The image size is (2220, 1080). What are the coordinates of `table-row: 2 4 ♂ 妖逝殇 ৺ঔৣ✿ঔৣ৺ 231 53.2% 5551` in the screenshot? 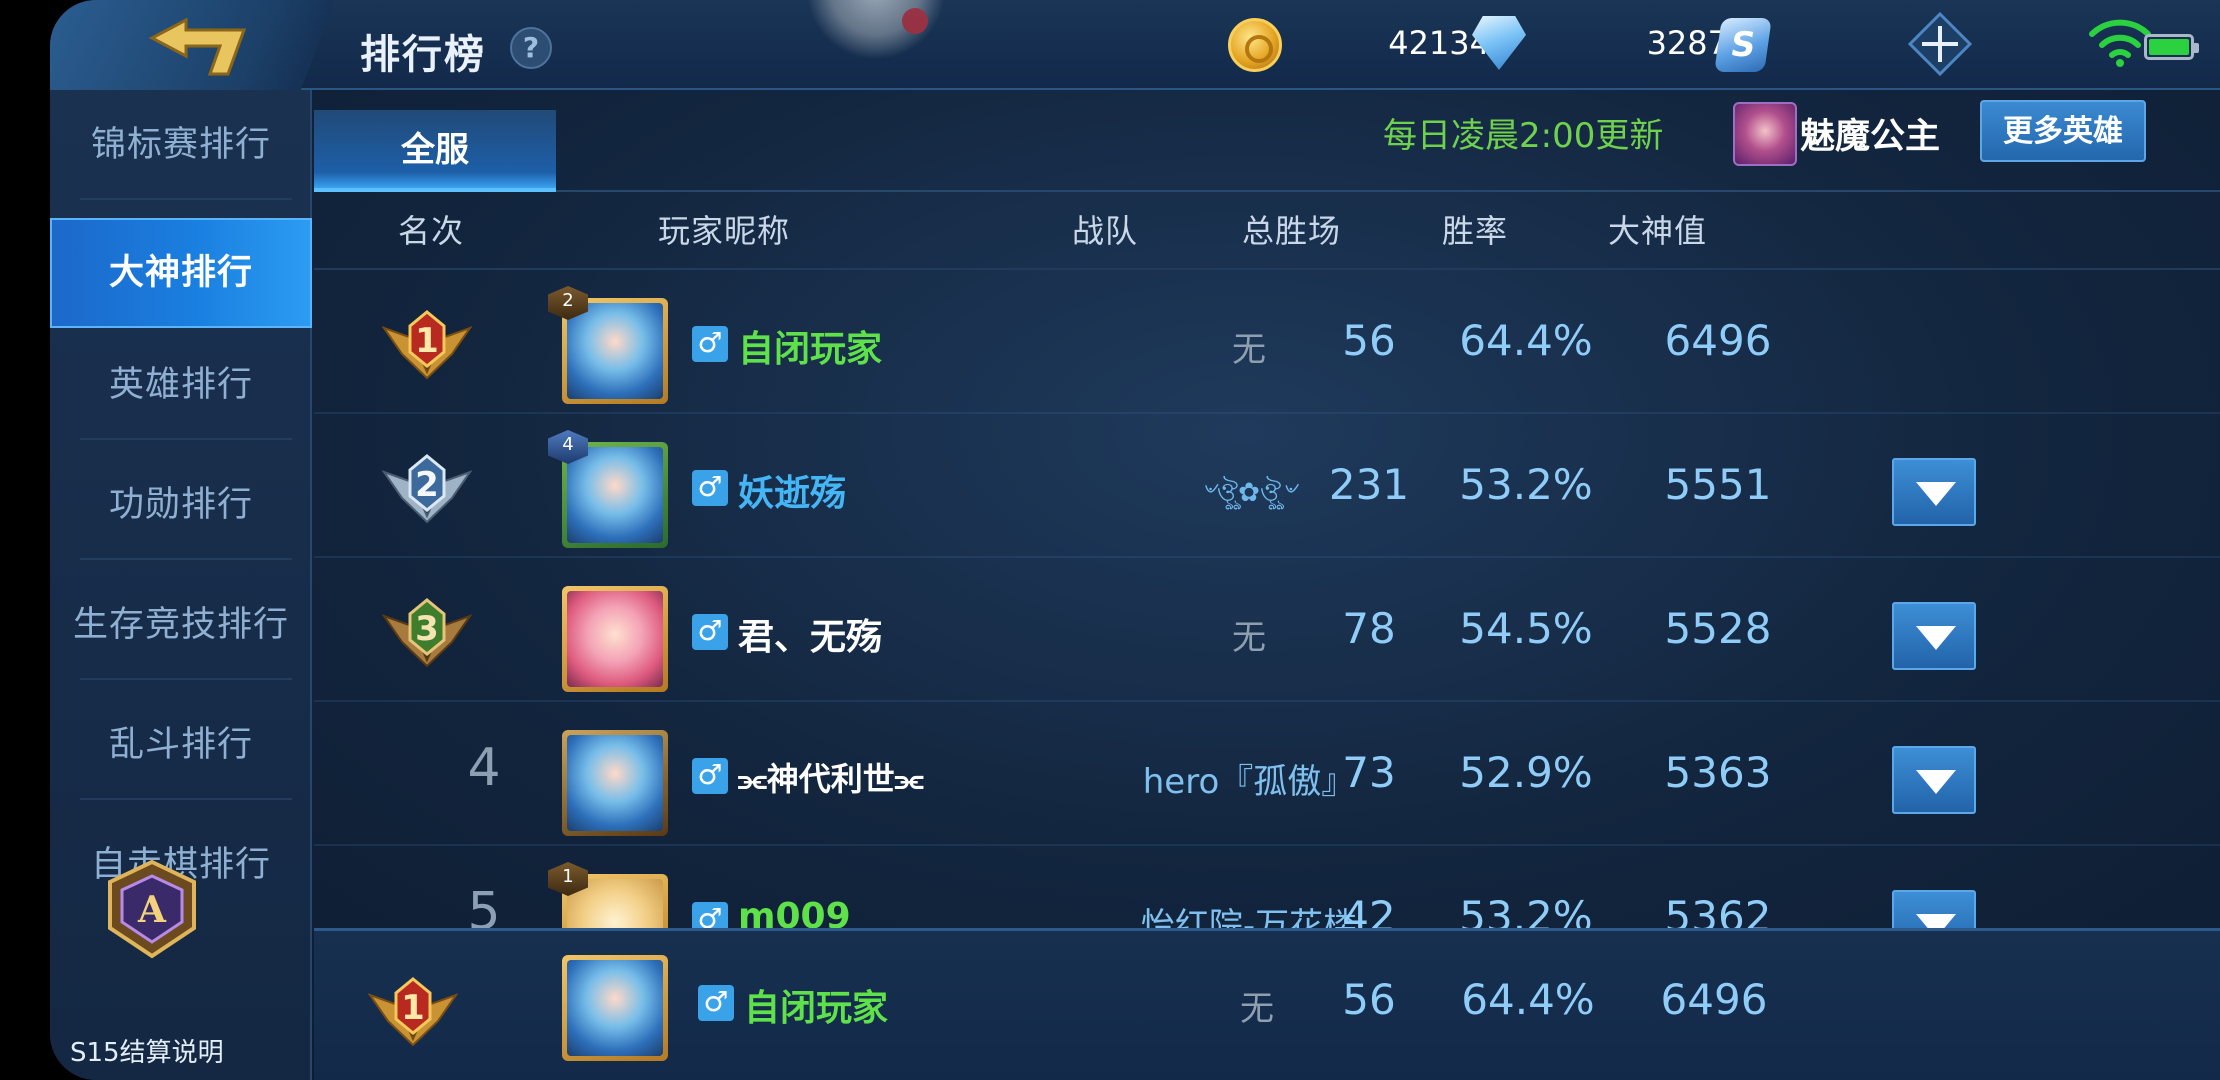 It's located at (1267, 486).